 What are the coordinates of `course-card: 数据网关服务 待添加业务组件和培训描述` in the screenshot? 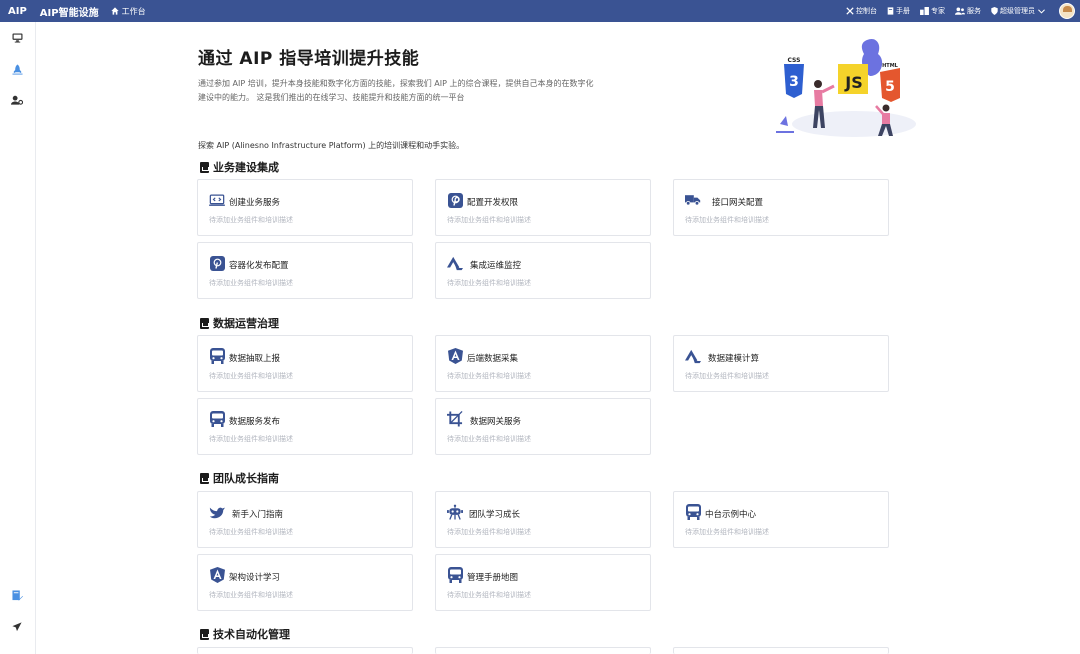 It's located at (543, 426).